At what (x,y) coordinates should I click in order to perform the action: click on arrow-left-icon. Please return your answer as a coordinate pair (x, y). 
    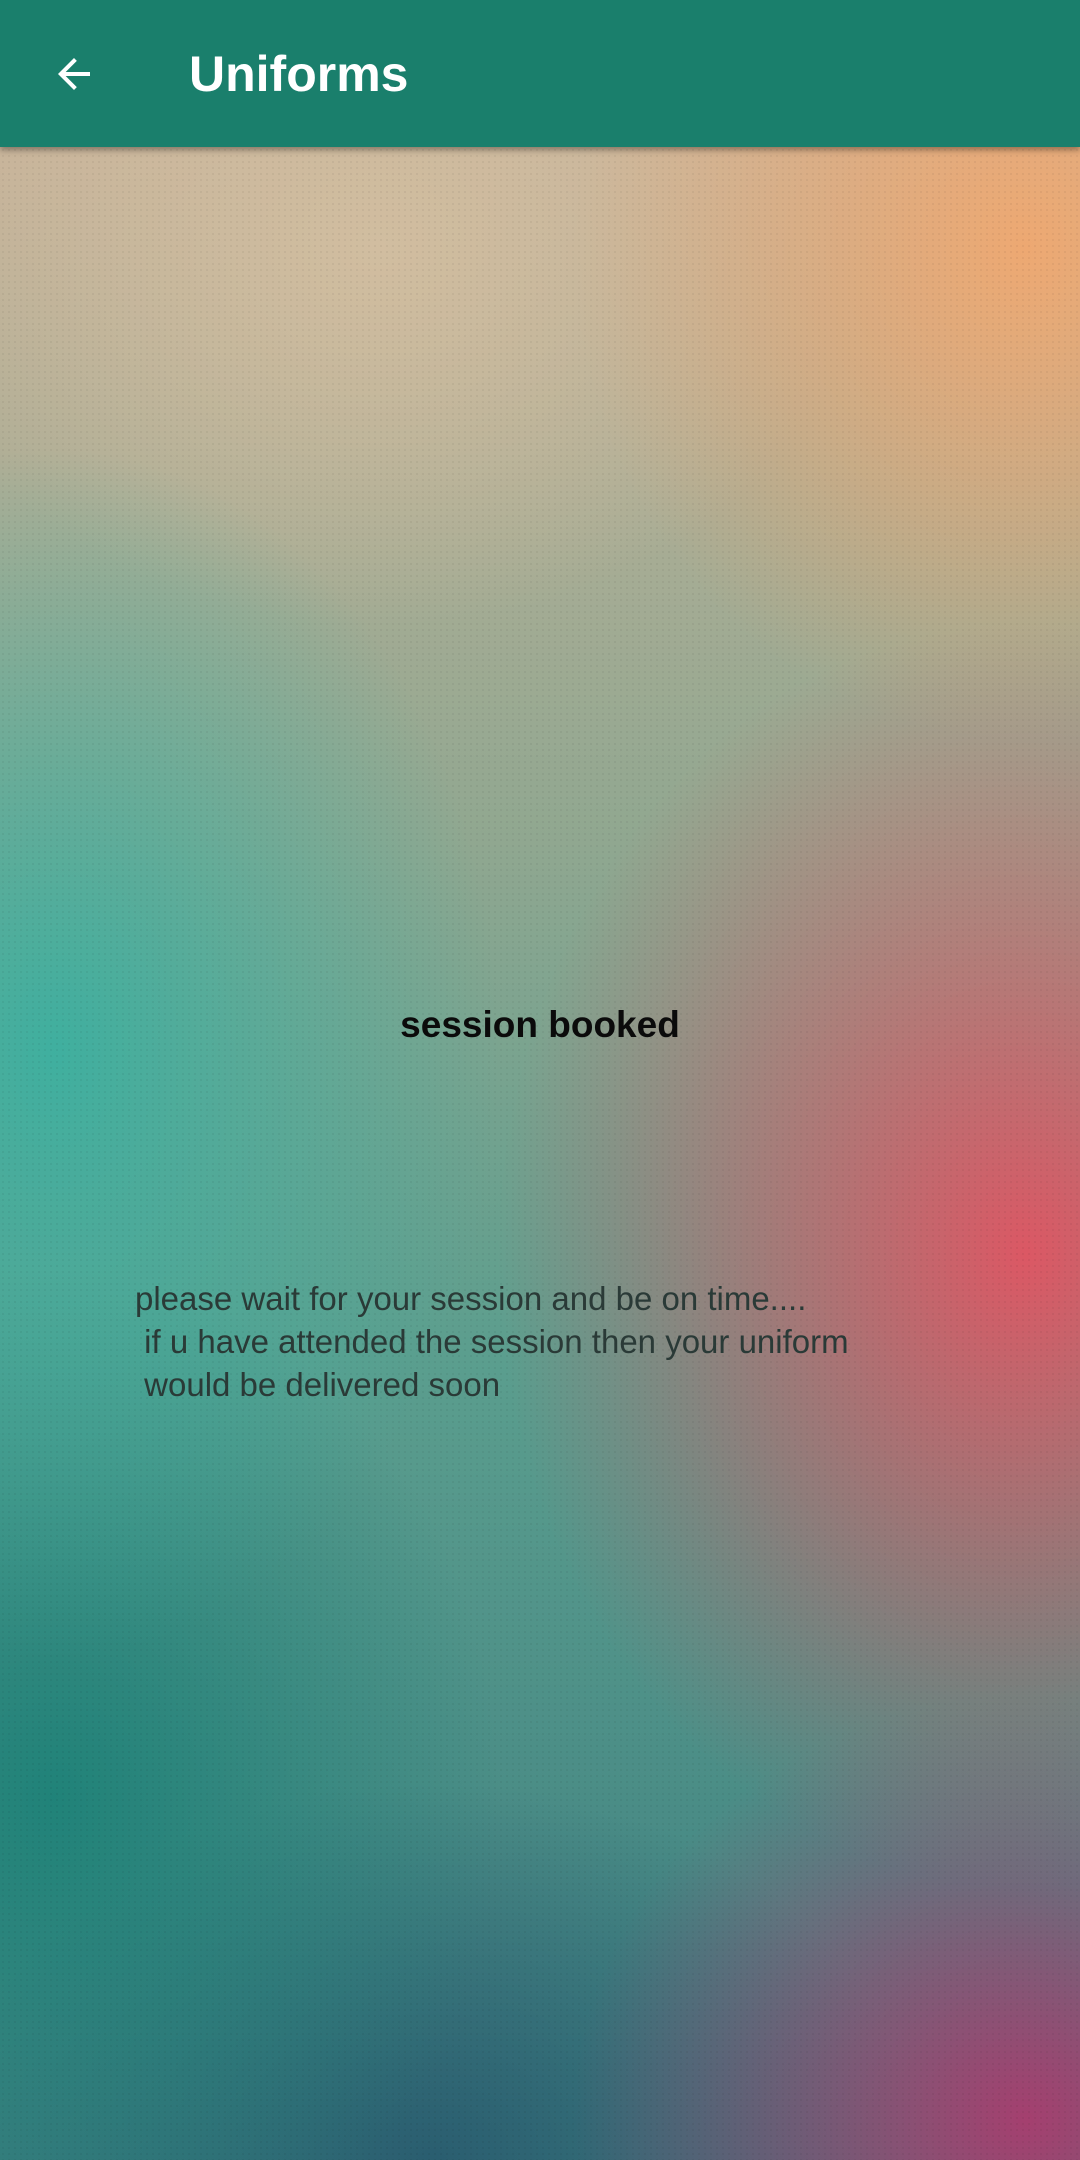
    Looking at the image, I should click on (74, 74).